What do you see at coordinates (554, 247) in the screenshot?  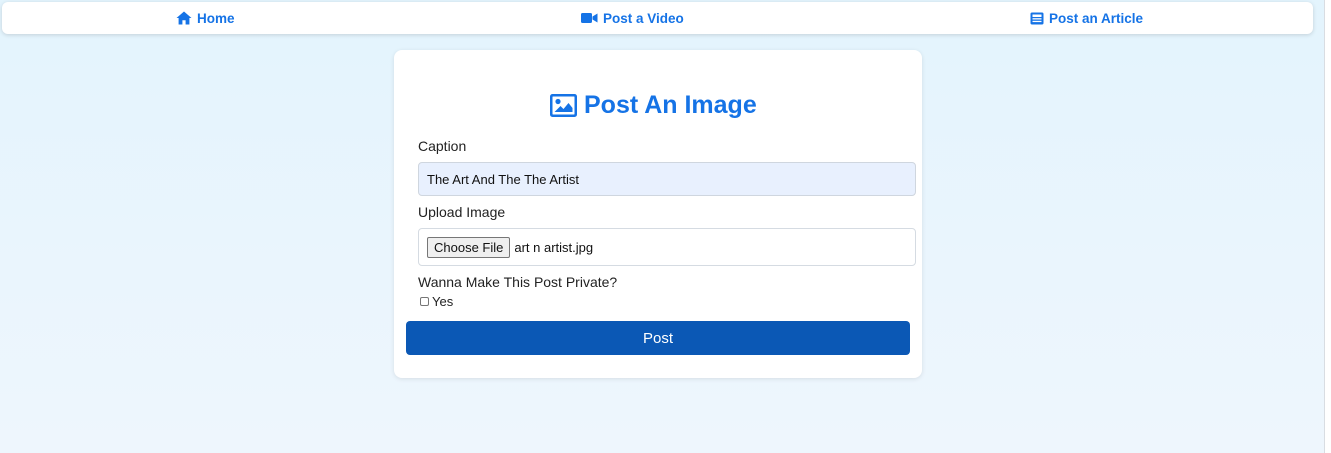 I see `selected-file-name: art n artist.jpg` at bounding box center [554, 247].